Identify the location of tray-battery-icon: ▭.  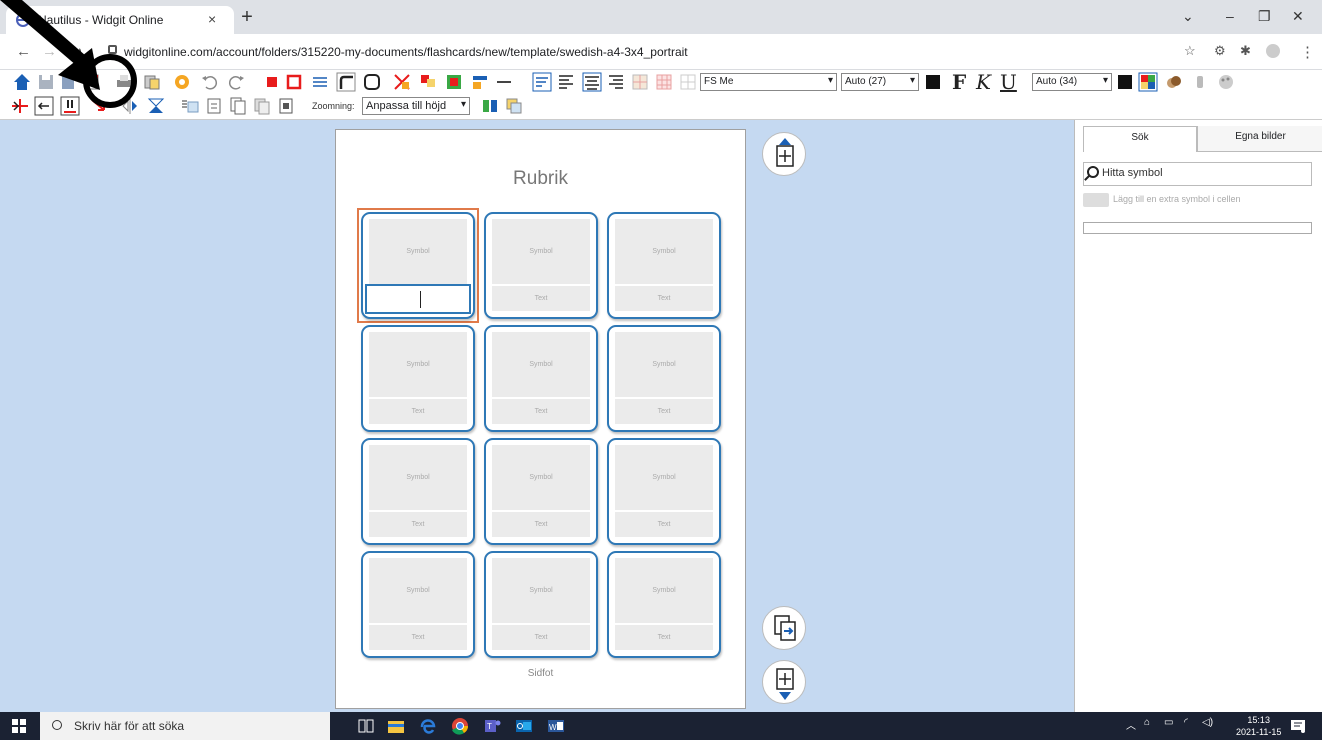
(1168, 722).